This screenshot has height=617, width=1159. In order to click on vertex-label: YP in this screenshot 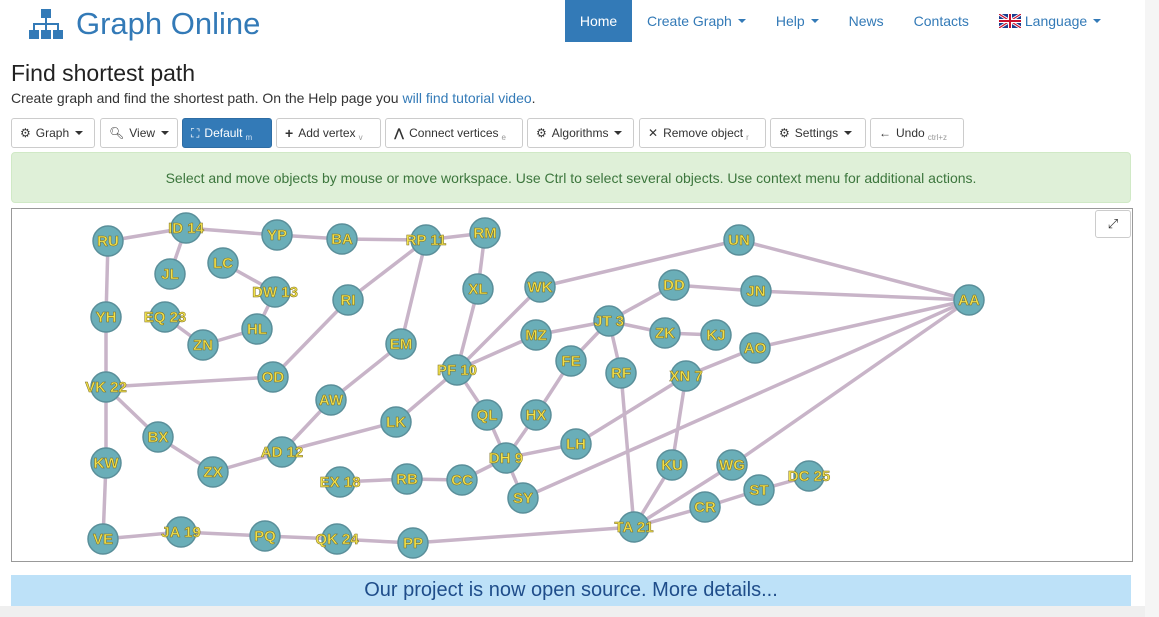, I will do `click(277, 235)`.